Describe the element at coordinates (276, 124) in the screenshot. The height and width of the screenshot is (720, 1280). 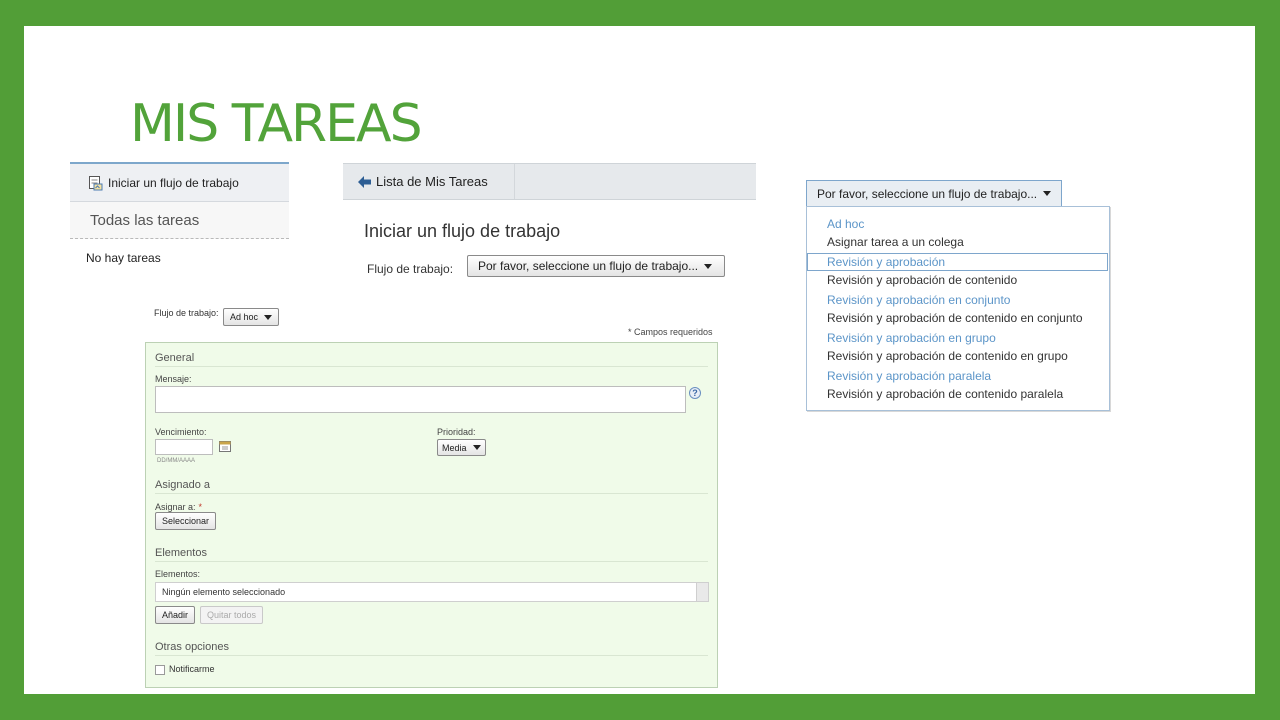
I see `slide-title: MIS TAREAS` at that location.